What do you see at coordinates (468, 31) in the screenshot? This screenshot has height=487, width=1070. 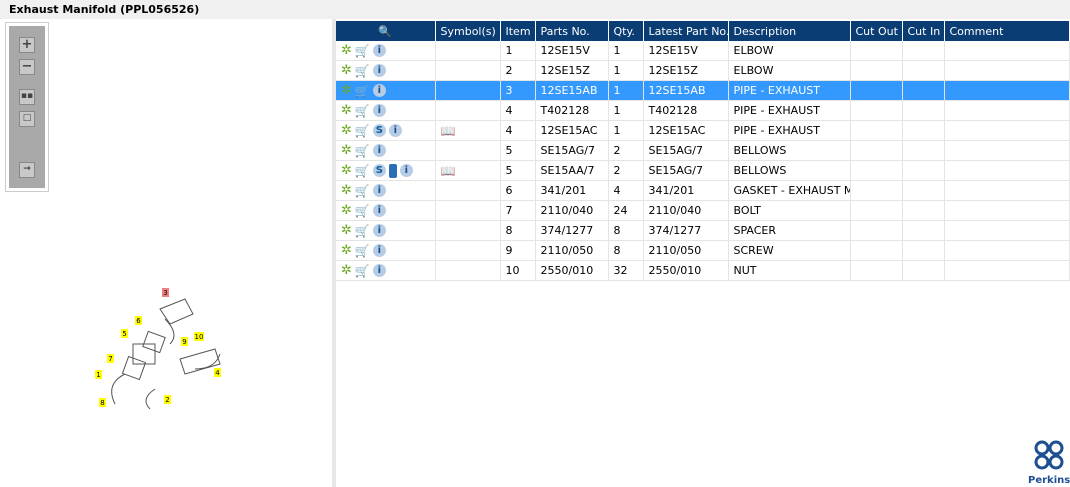 I see `column-header: Symbol(s)` at bounding box center [468, 31].